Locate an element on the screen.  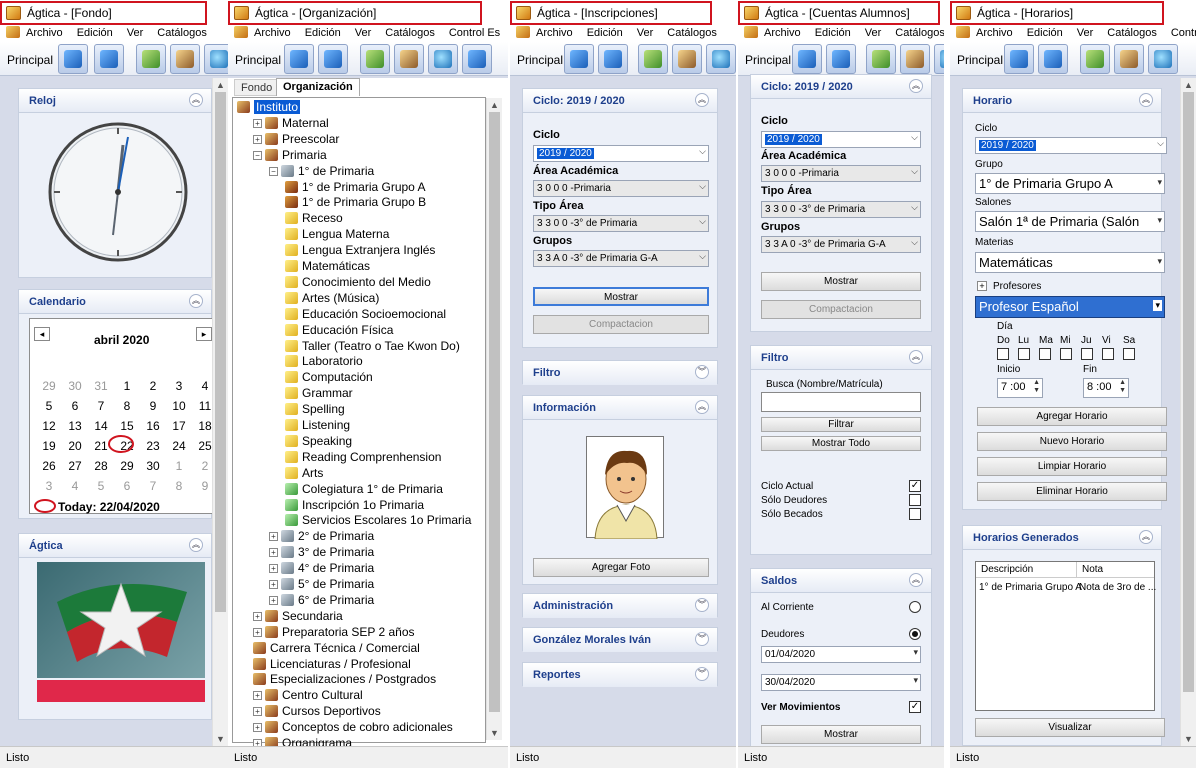
tree-node: Especializaciones / Postgrados is located at coordinates (344, 679).